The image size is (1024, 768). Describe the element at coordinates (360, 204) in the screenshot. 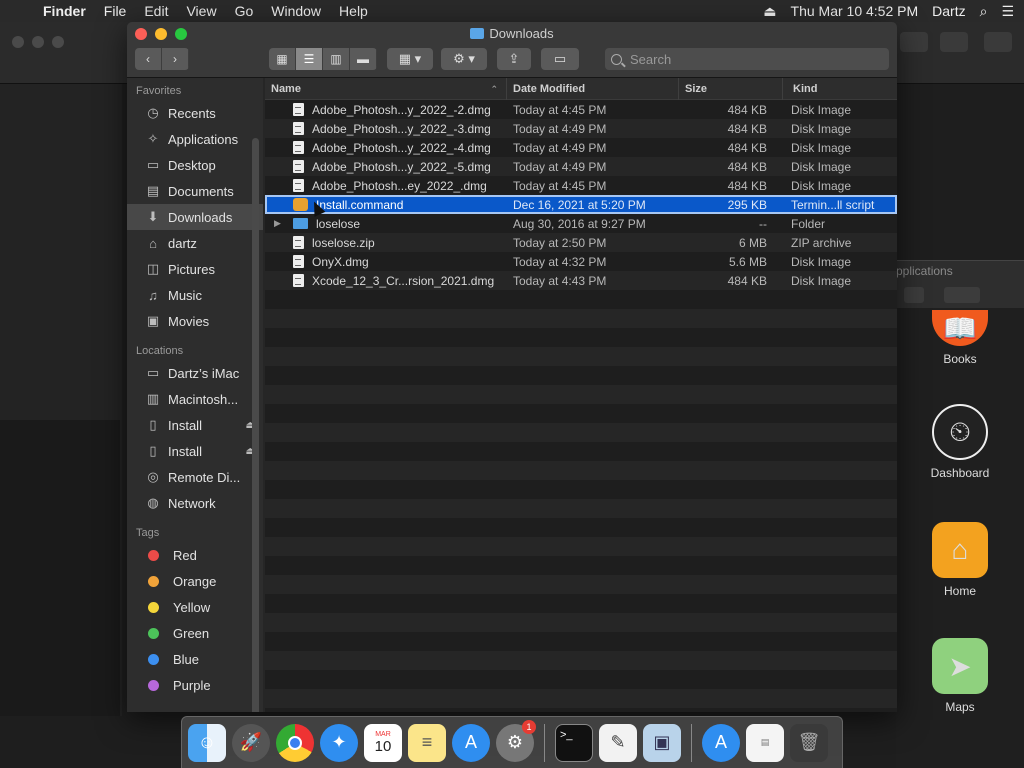

I see `file-name: Install.command` at that location.